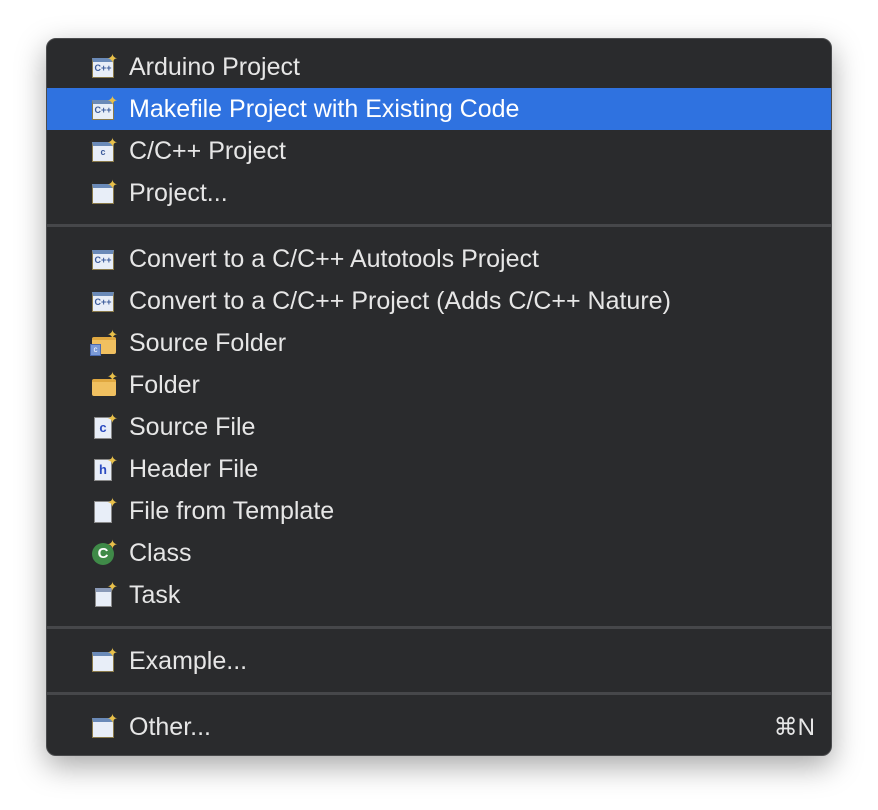 Image resolution: width=878 pixels, height=810 pixels. Describe the element at coordinates (104, 510) in the screenshot. I see `file-icon: ✦` at that location.